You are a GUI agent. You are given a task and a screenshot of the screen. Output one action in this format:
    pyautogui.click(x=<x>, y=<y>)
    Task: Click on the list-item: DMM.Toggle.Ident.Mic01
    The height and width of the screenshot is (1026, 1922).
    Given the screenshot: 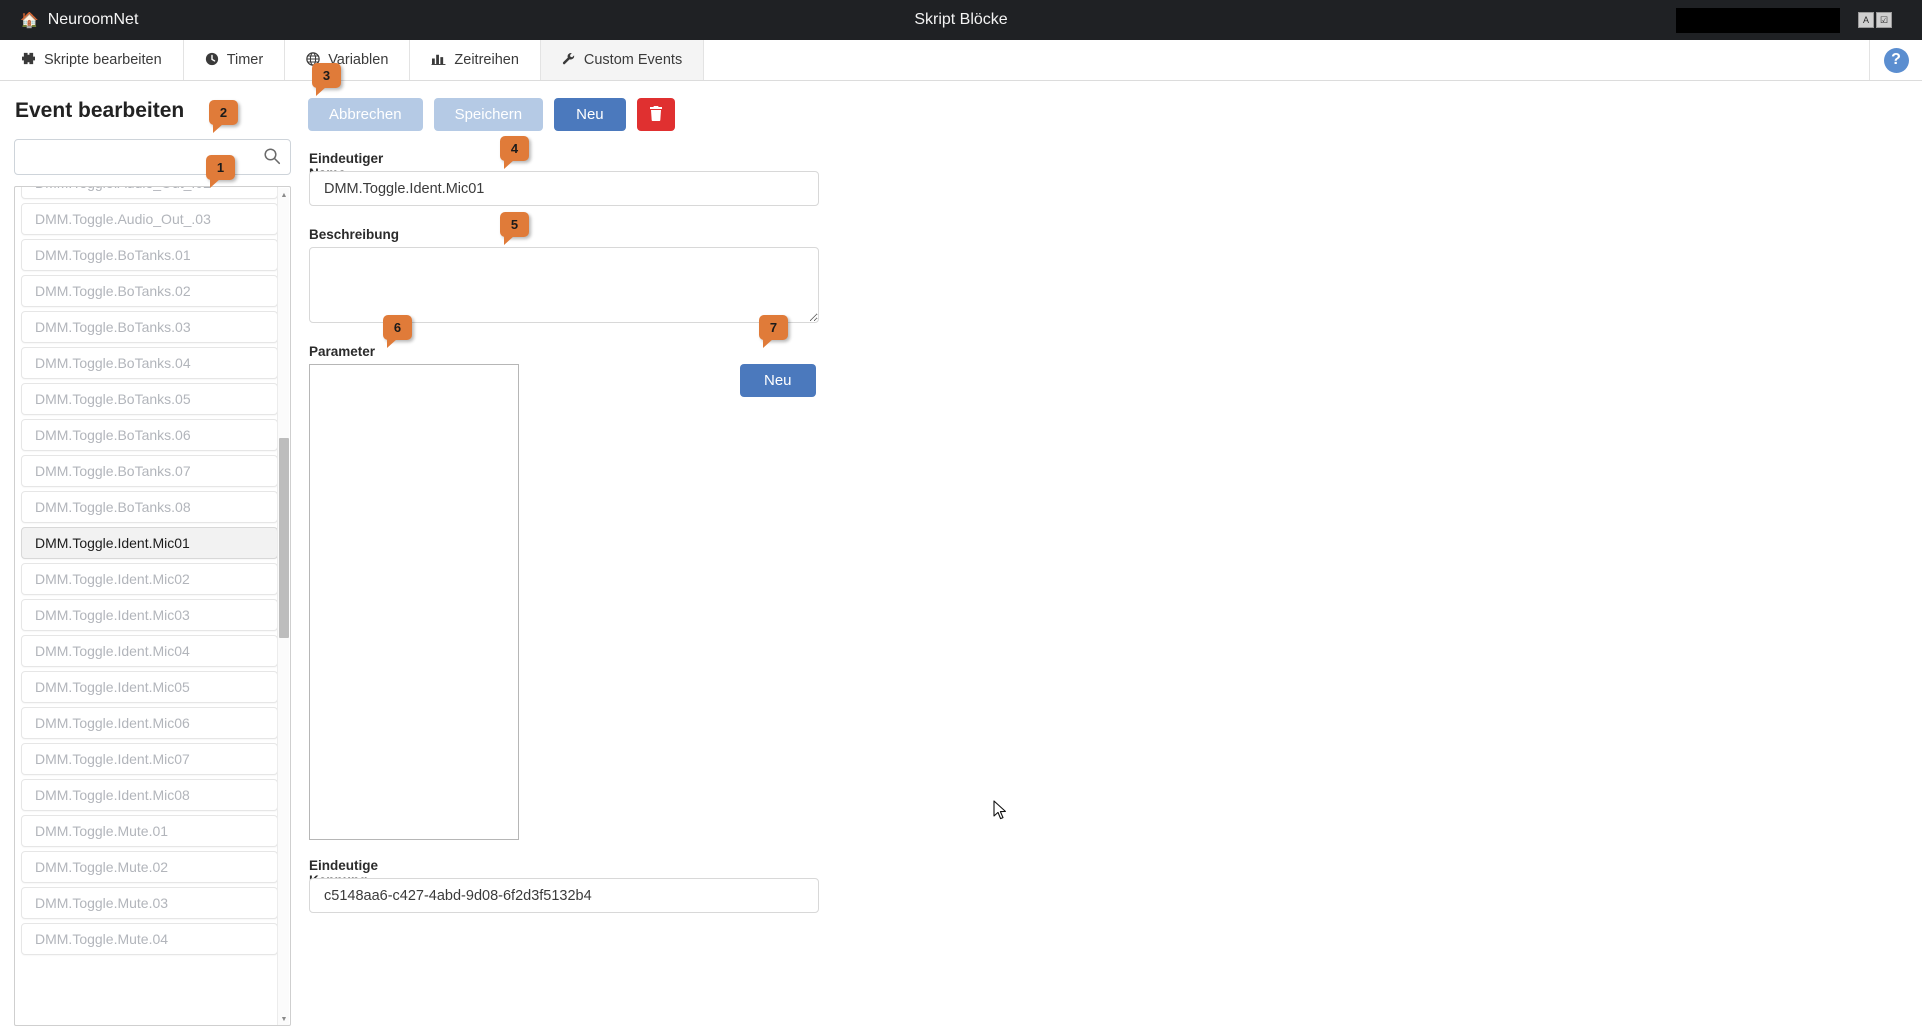 What is the action you would take?
    pyautogui.click(x=149, y=543)
    